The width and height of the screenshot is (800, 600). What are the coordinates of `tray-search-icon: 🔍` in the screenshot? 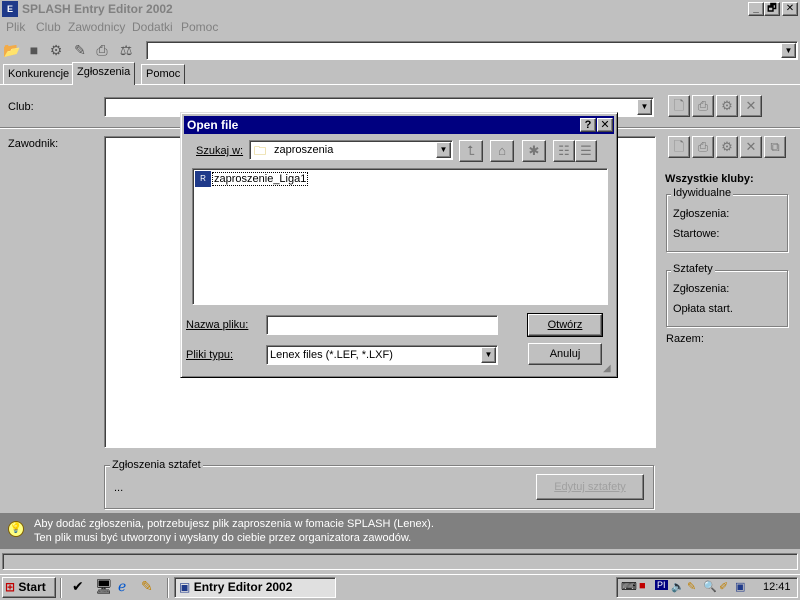 It's located at (710, 586).